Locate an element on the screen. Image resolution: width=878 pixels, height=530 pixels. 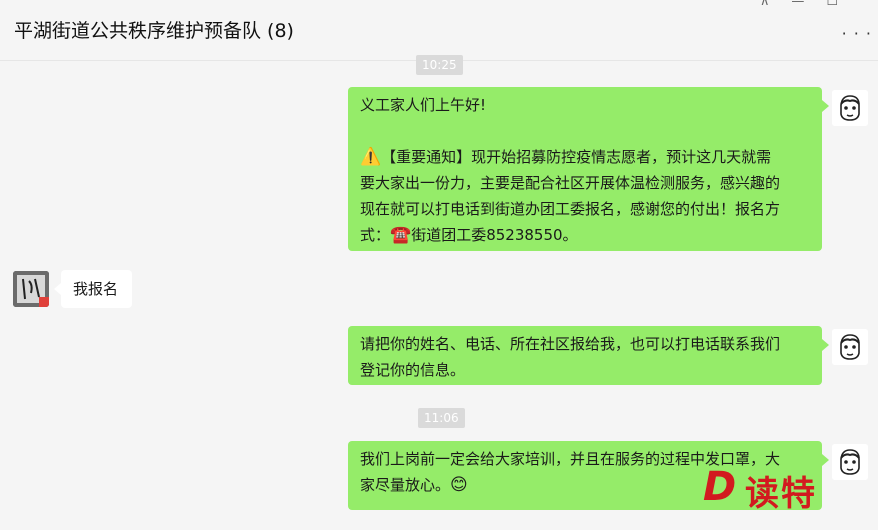
message-text: 式： is located at coordinates (375, 235).